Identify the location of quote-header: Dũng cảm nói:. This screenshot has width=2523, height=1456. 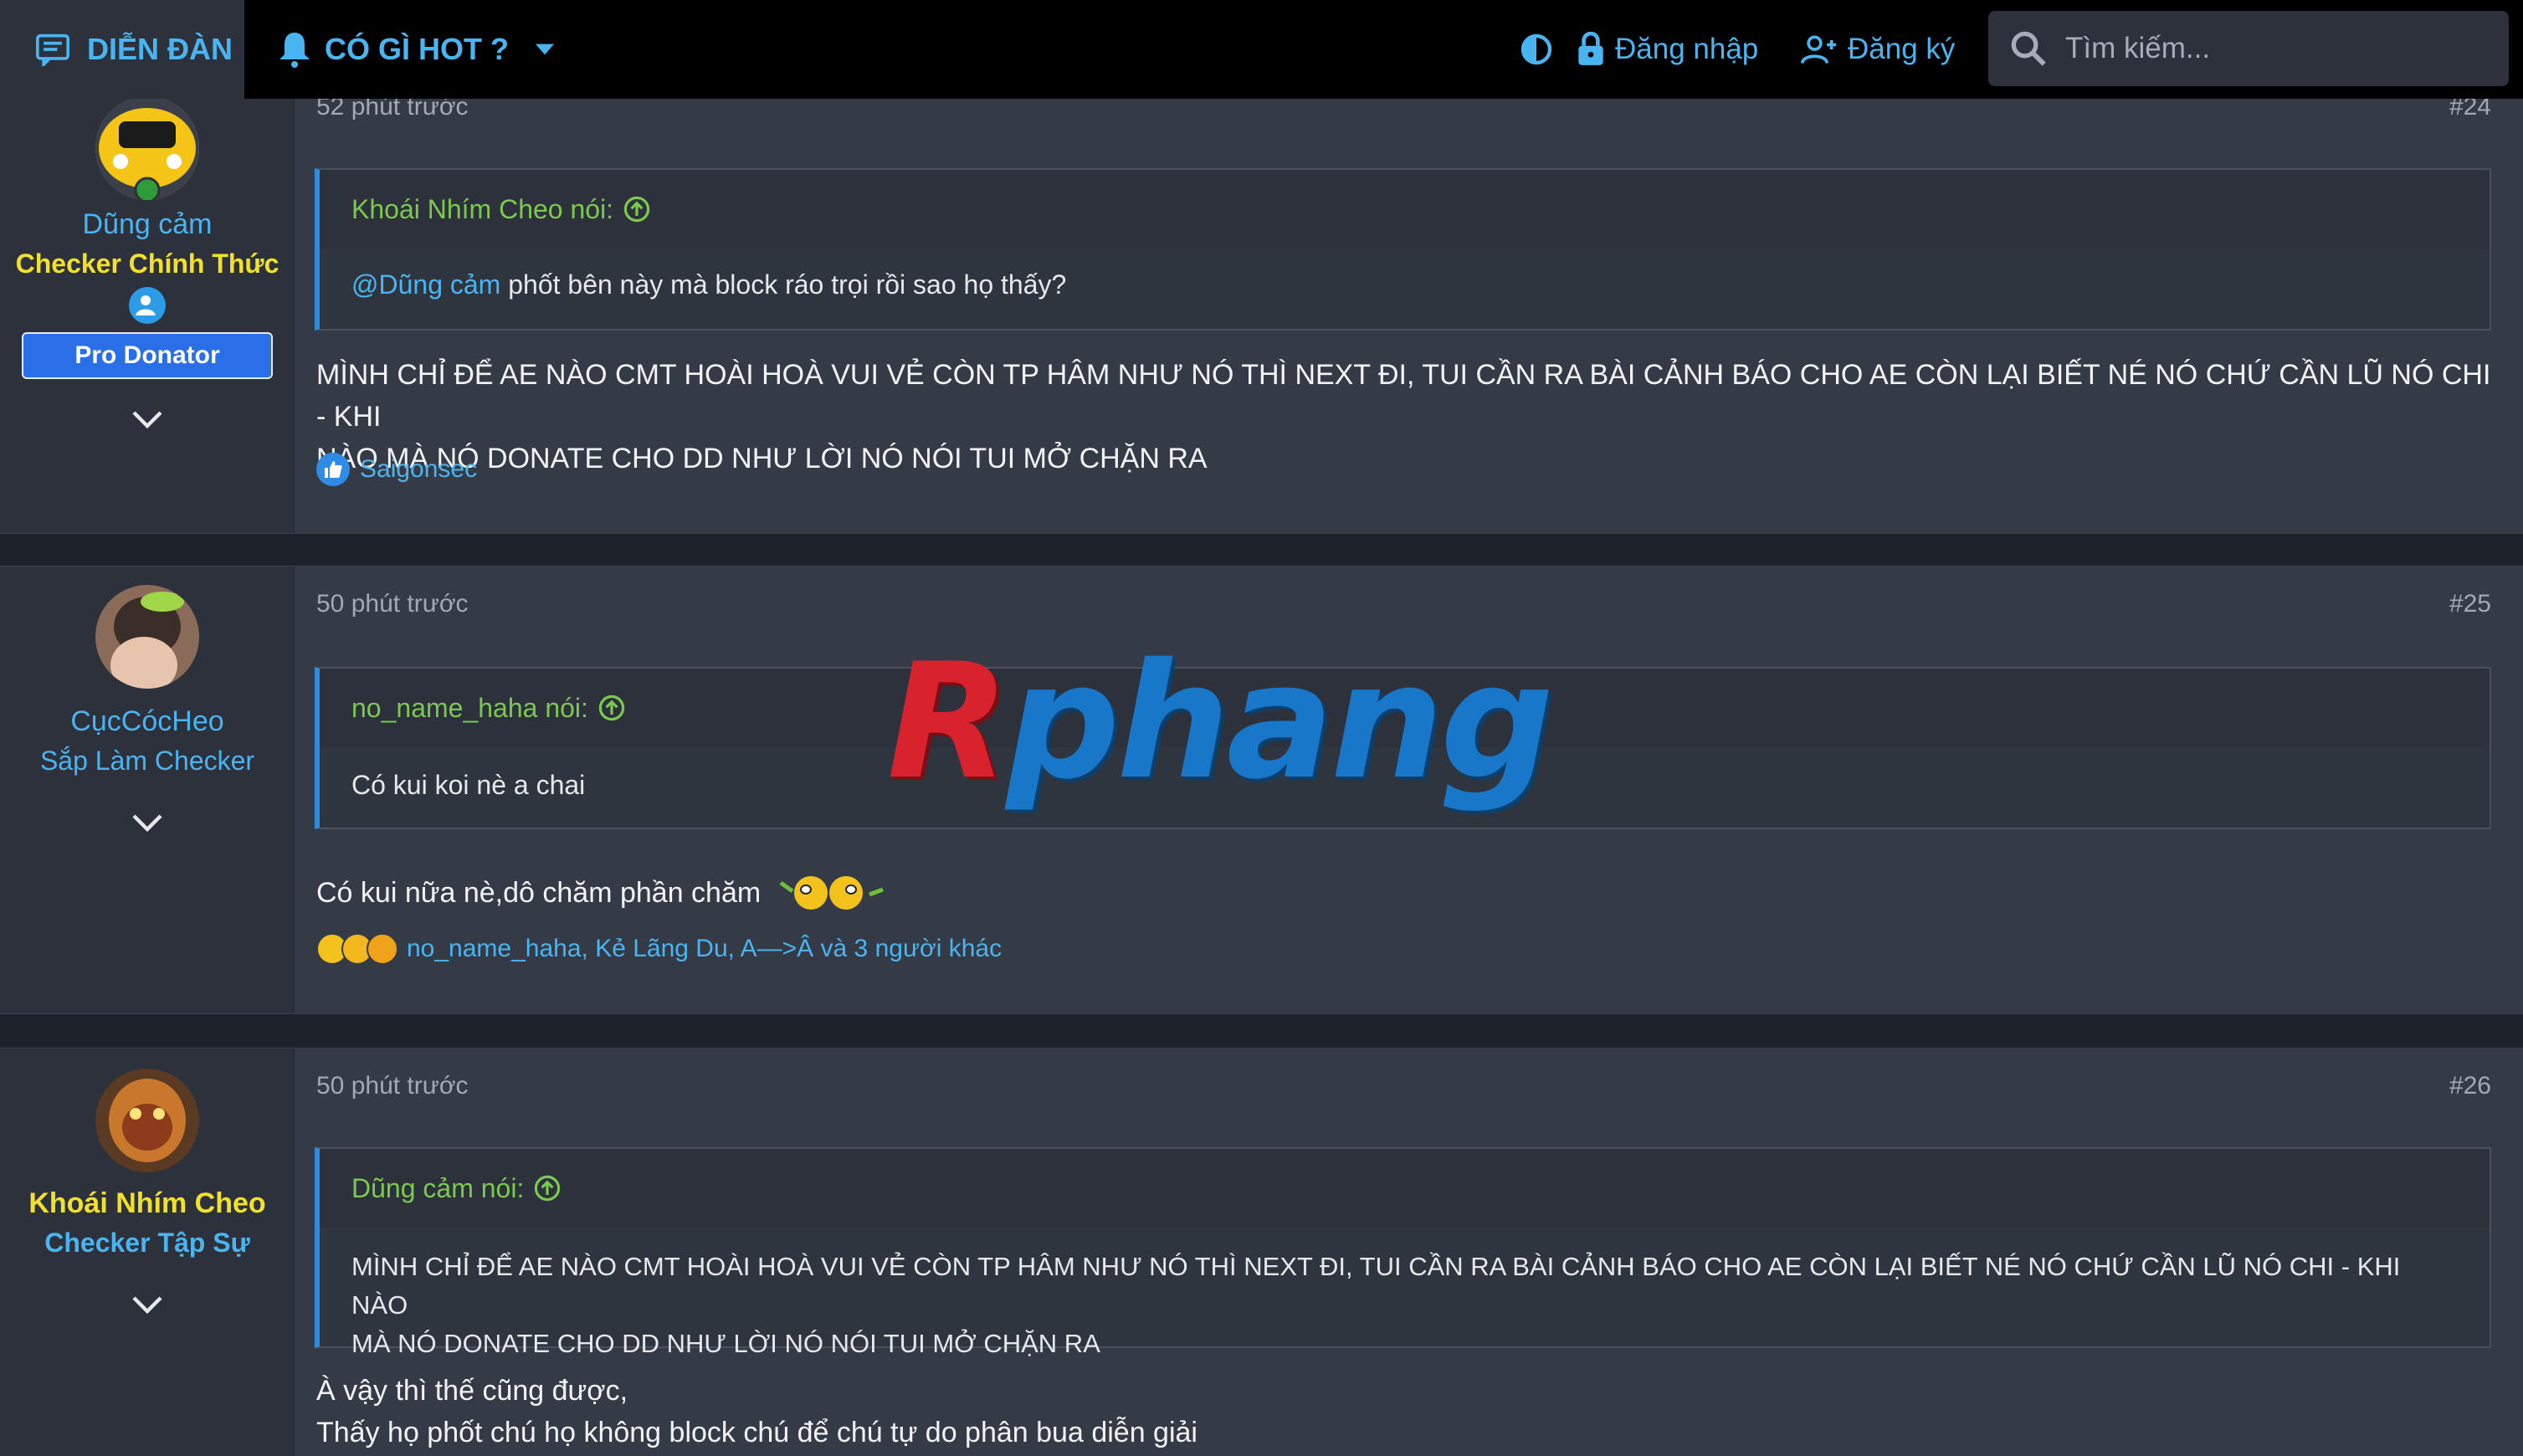
(1405, 1189).